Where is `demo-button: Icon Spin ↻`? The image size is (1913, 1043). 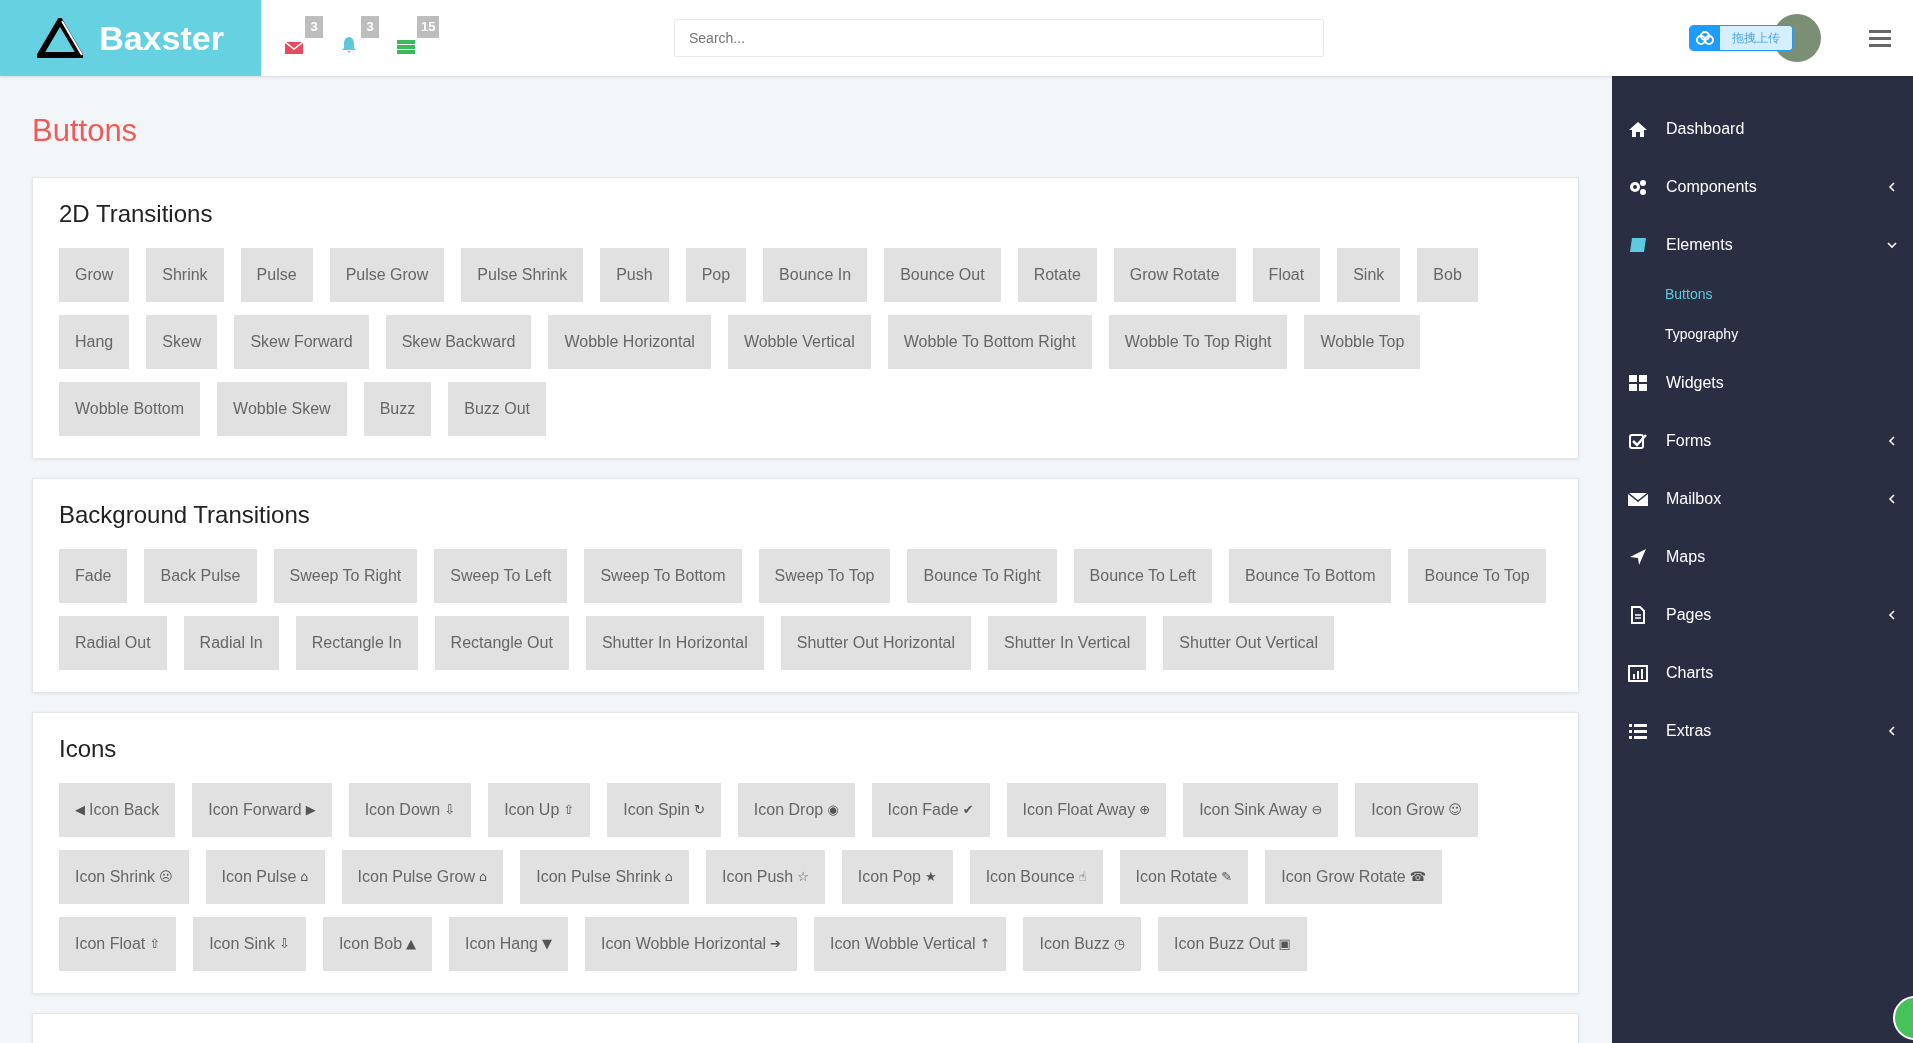 demo-button: Icon Spin ↻ is located at coordinates (664, 809).